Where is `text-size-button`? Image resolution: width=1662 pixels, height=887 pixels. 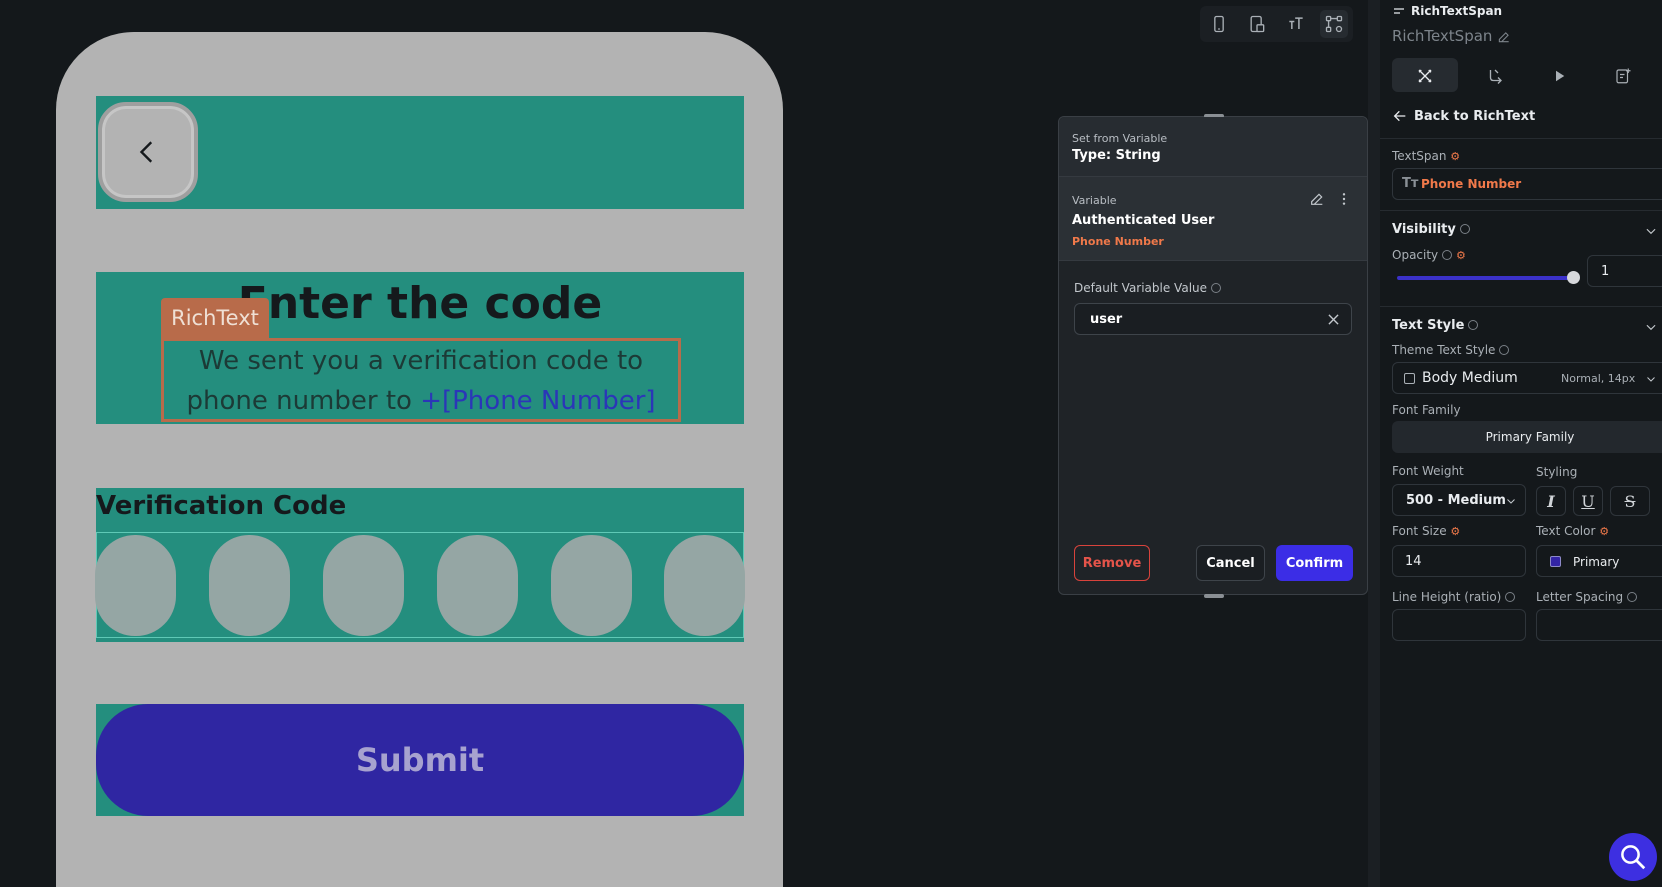
text-size-button is located at coordinates (1296, 24).